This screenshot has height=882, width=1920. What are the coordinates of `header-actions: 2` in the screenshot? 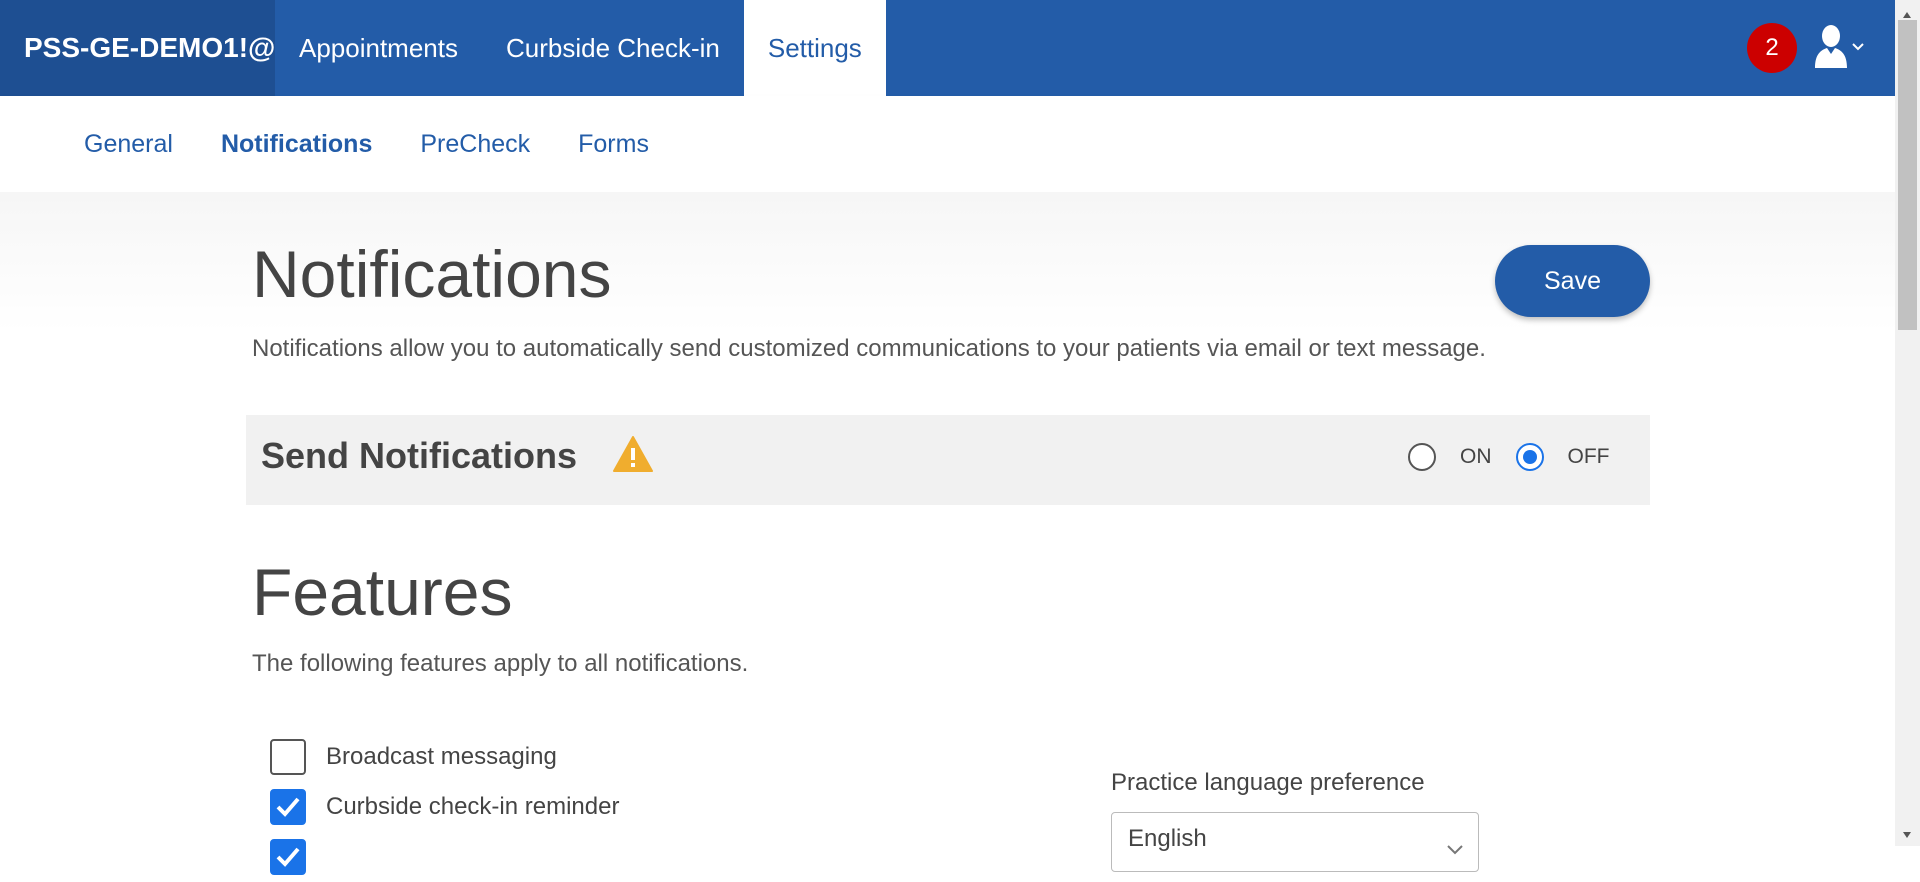 It's located at (1821, 48).